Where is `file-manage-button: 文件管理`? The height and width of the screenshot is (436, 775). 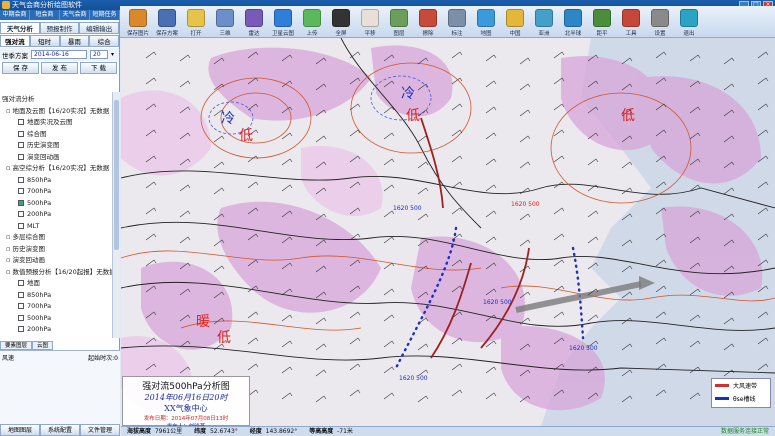
file-manage-button: 文件管理 is located at coordinates (100, 430).